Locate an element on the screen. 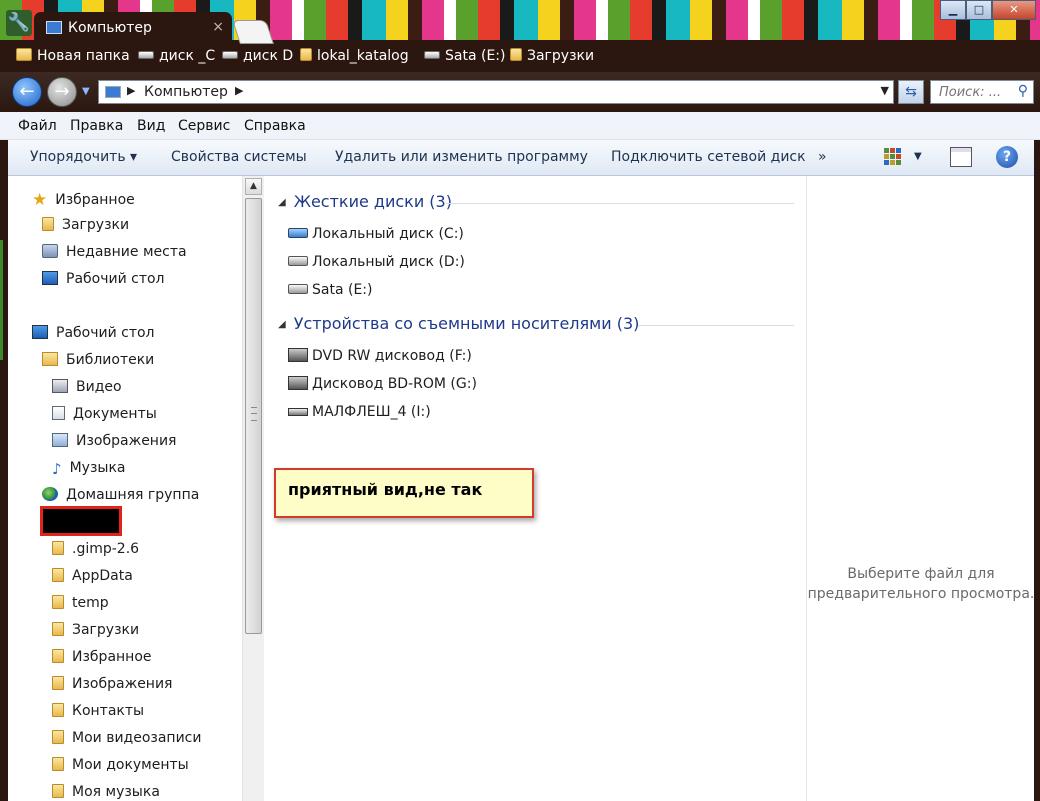  nav-user-folder: AppData is located at coordinates (92, 576).